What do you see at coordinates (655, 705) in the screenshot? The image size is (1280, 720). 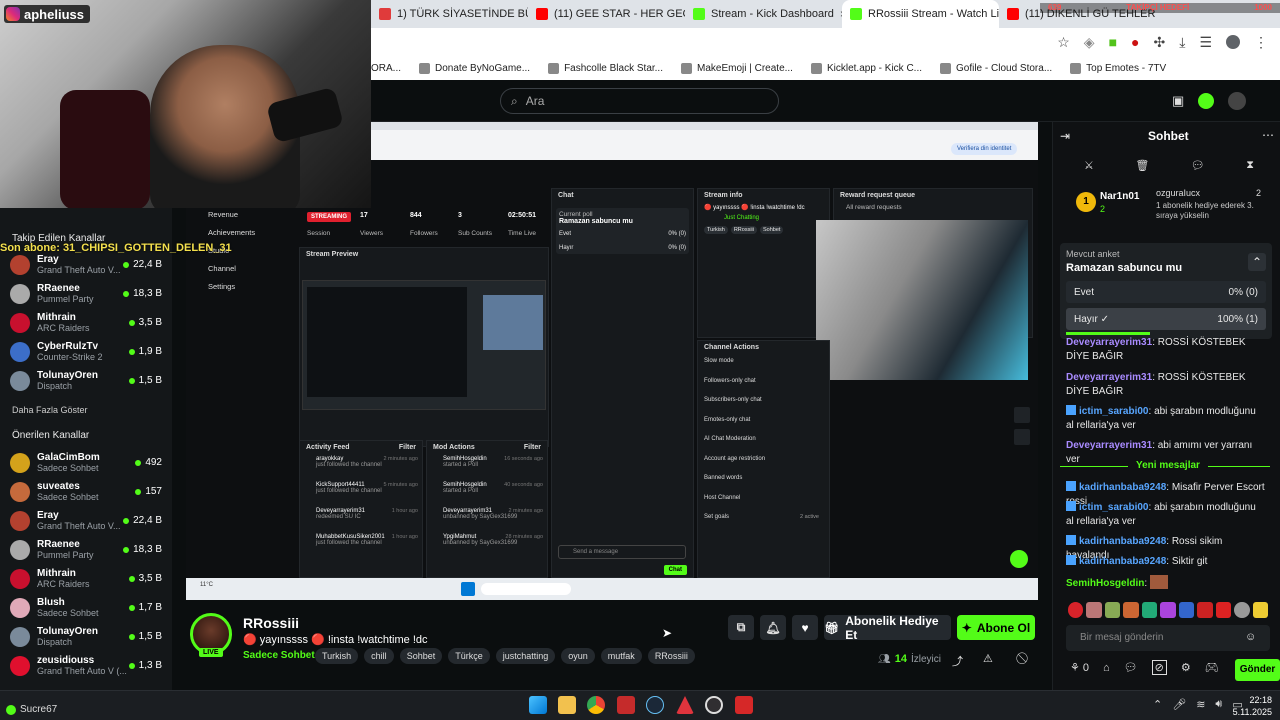 I see `steam-icon` at bounding box center [655, 705].